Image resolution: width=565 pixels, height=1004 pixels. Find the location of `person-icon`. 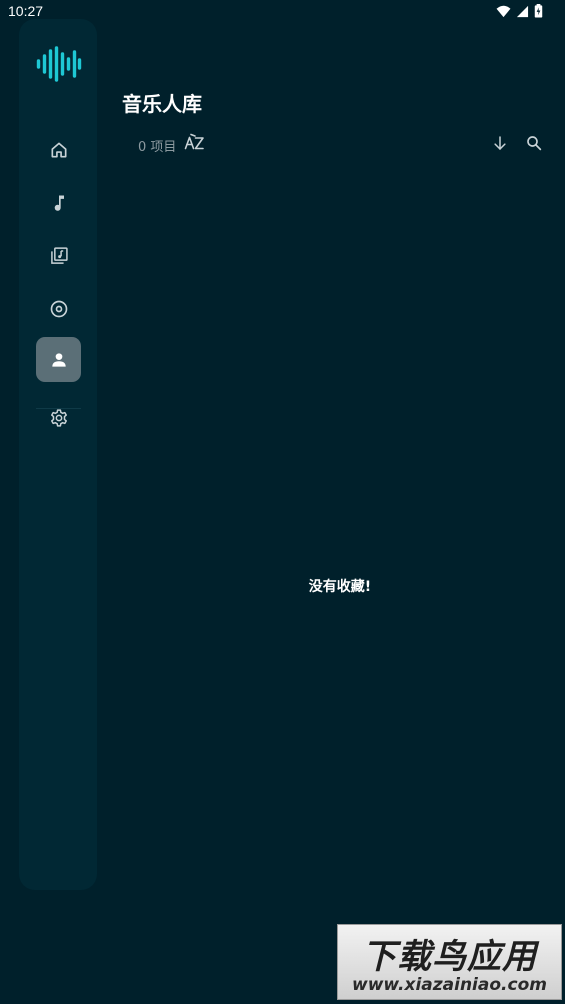

person-icon is located at coordinates (58, 359).